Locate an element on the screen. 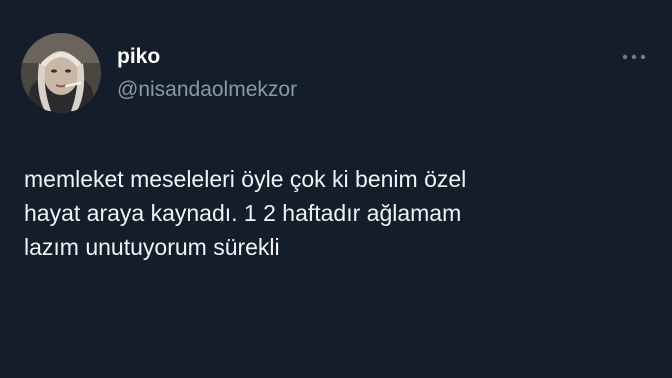  more-options-icon is located at coordinates (634, 57).